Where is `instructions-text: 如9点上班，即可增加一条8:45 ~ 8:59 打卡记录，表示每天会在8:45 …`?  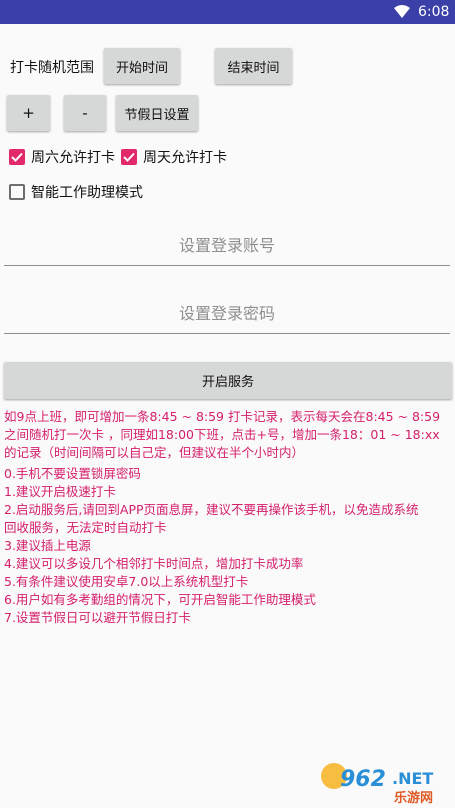
instructions-text: 如9点上班，即可增加一条8:45 ~ 8:59 打卡记录，表示每天会在8:45 … is located at coordinates (228, 435).